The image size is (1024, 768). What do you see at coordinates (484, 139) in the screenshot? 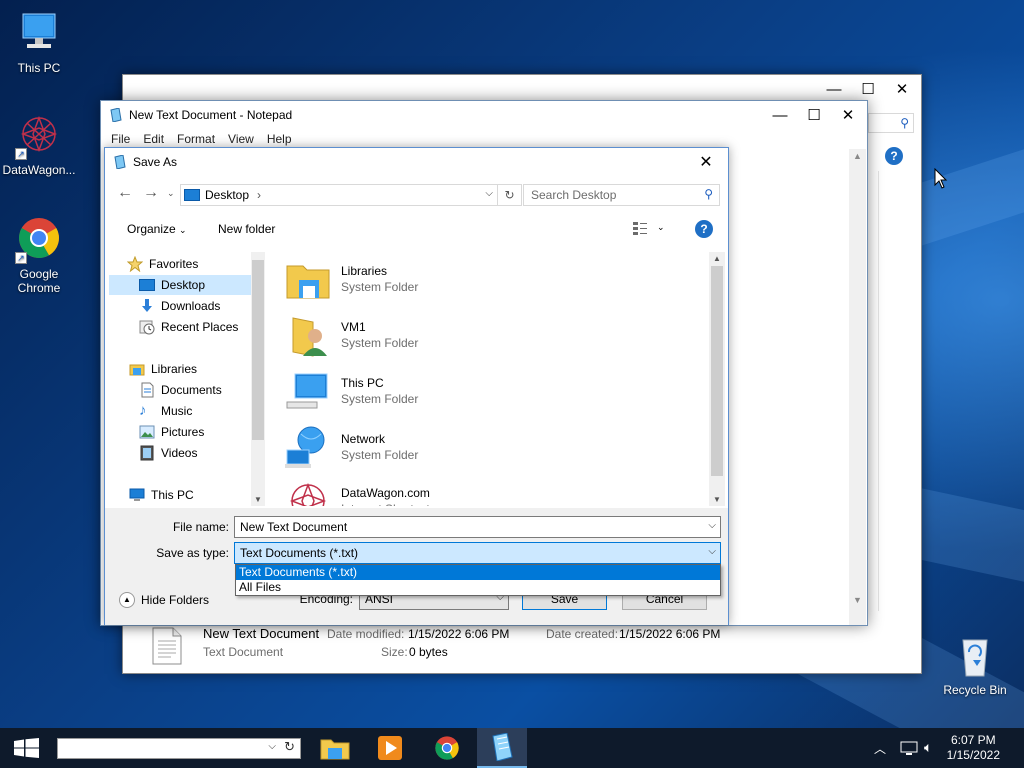
I see `notepad-menubar: File Edit Format View Help` at bounding box center [484, 139].